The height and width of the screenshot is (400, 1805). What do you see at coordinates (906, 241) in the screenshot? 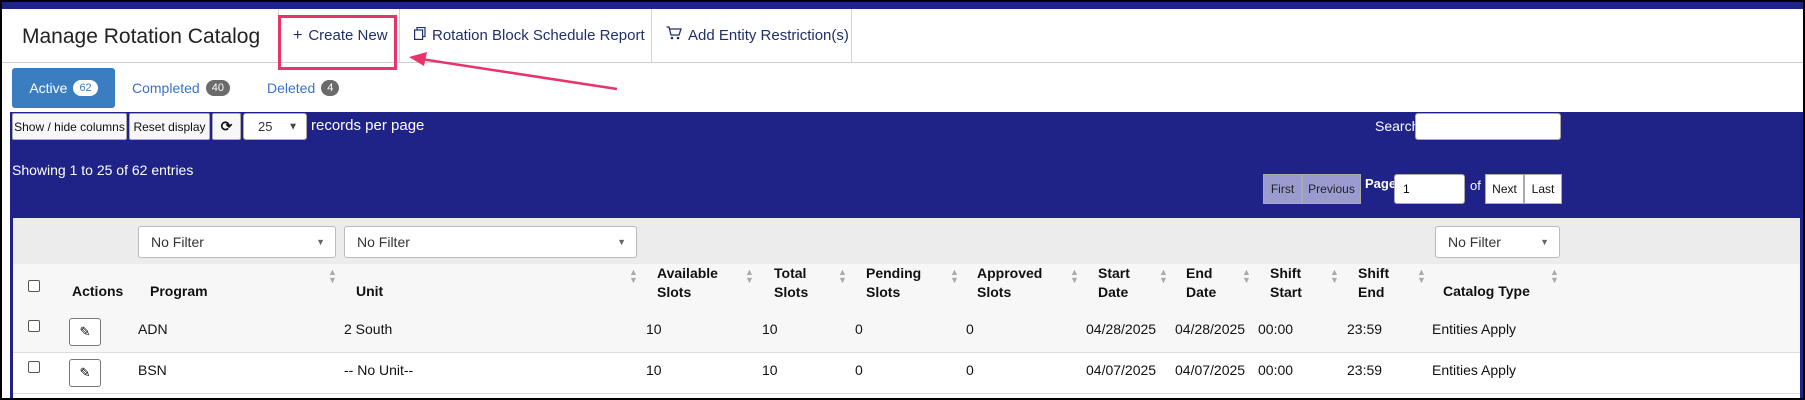
I see `filter-row: ▲ No Filter ▼ No Filter ▼ No Filter ▼` at bounding box center [906, 241].